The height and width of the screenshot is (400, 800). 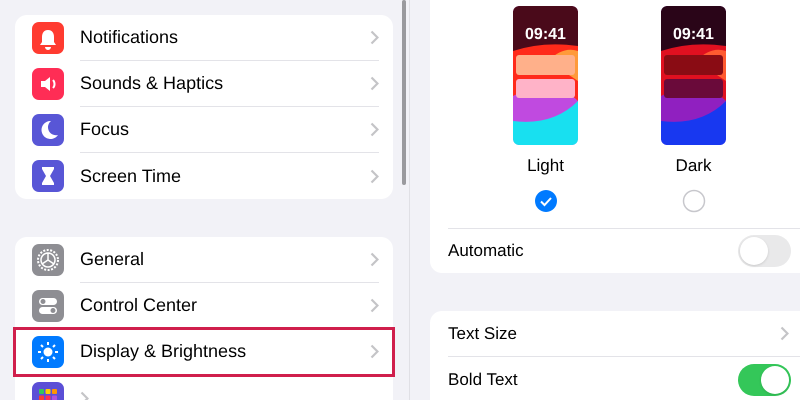 What do you see at coordinates (139, 305) in the screenshot?
I see `item-label: Control Center` at bounding box center [139, 305].